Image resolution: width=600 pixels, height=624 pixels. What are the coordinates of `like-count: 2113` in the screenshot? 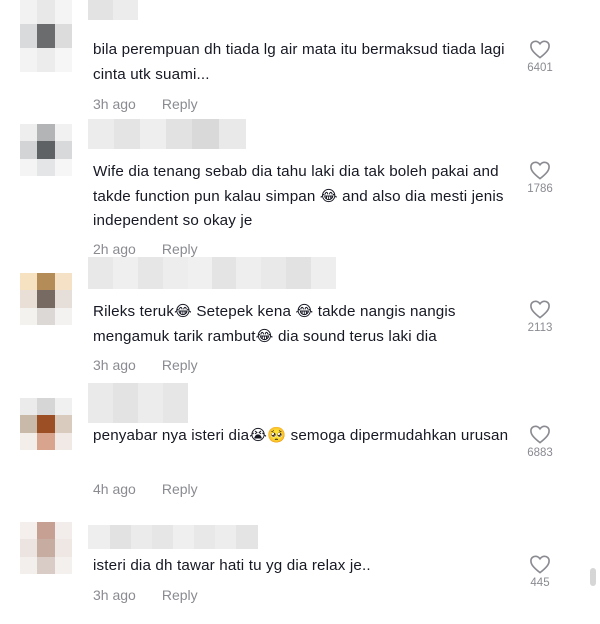 It's located at (540, 328).